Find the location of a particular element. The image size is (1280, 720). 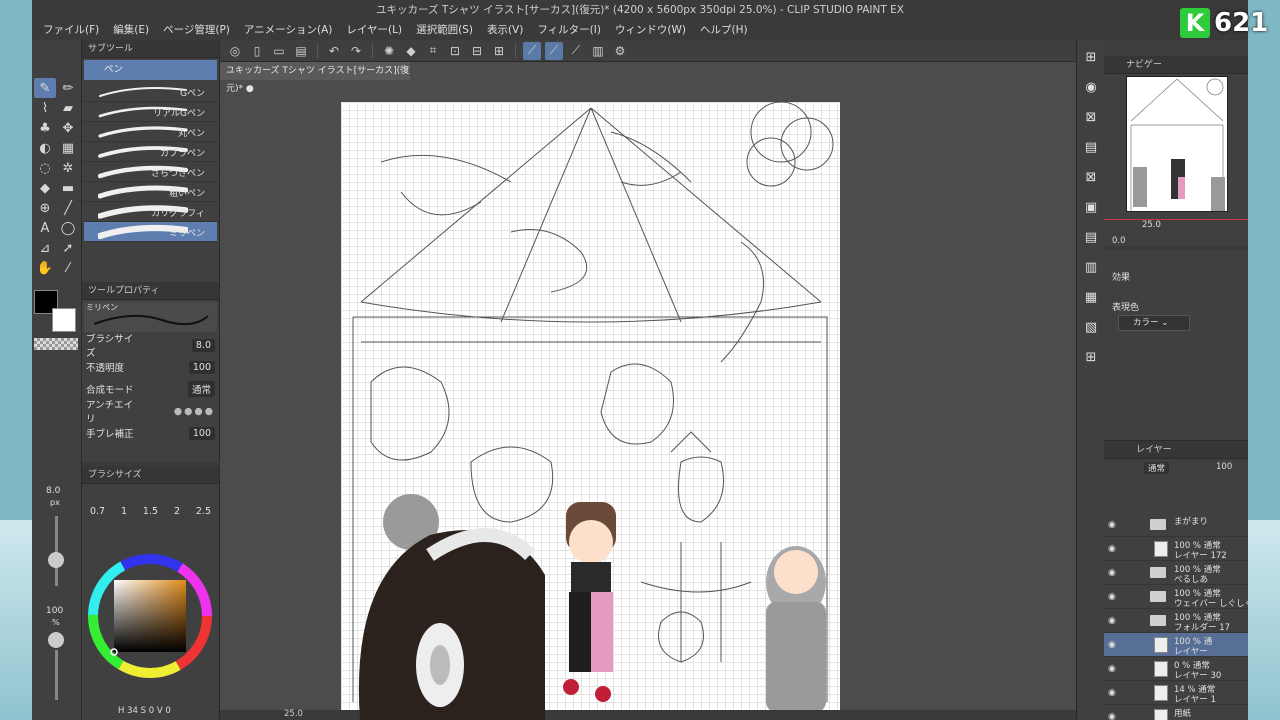

size-slider-thumb is located at coordinates (56, 560).